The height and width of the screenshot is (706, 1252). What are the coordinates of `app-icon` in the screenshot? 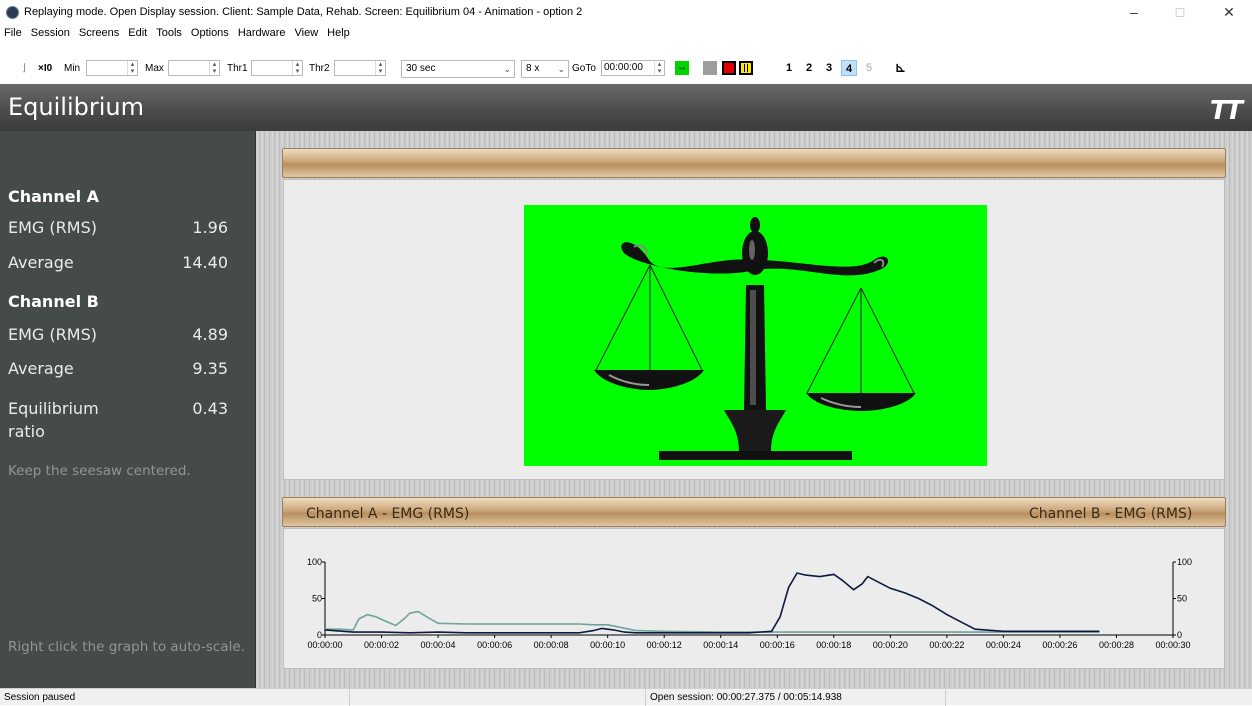 It's located at (12, 12).